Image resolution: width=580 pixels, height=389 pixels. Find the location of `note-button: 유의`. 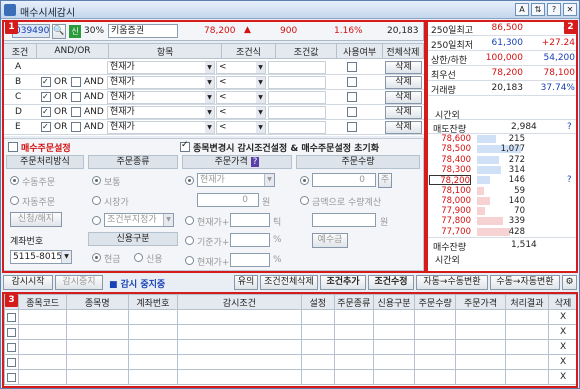

note-button: 유의 is located at coordinates (246, 282).